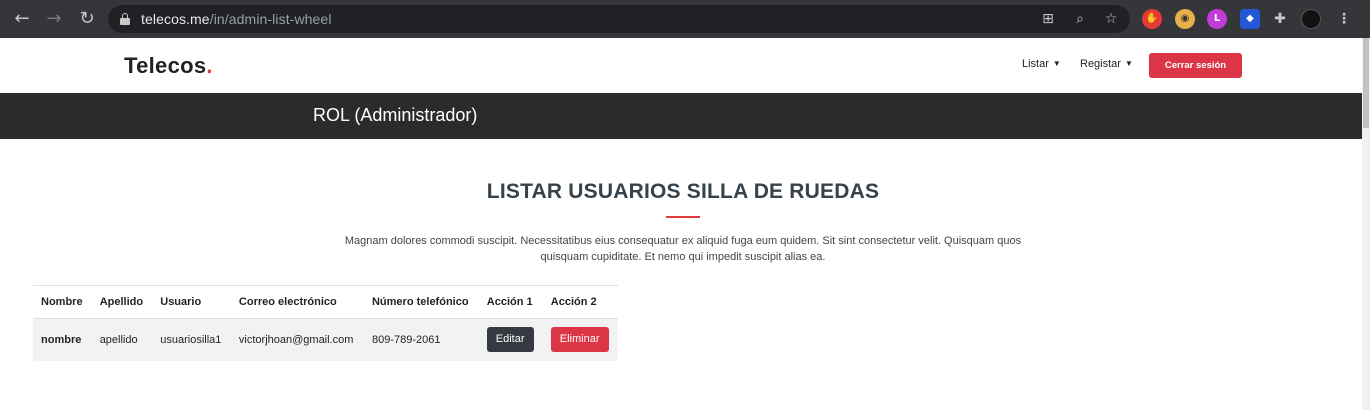 The width and height of the screenshot is (1370, 410). What do you see at coordinates (395, 115) in the screenshot?
I see `role-text: ROL (Administrador)` at bounding box center [395, 115].